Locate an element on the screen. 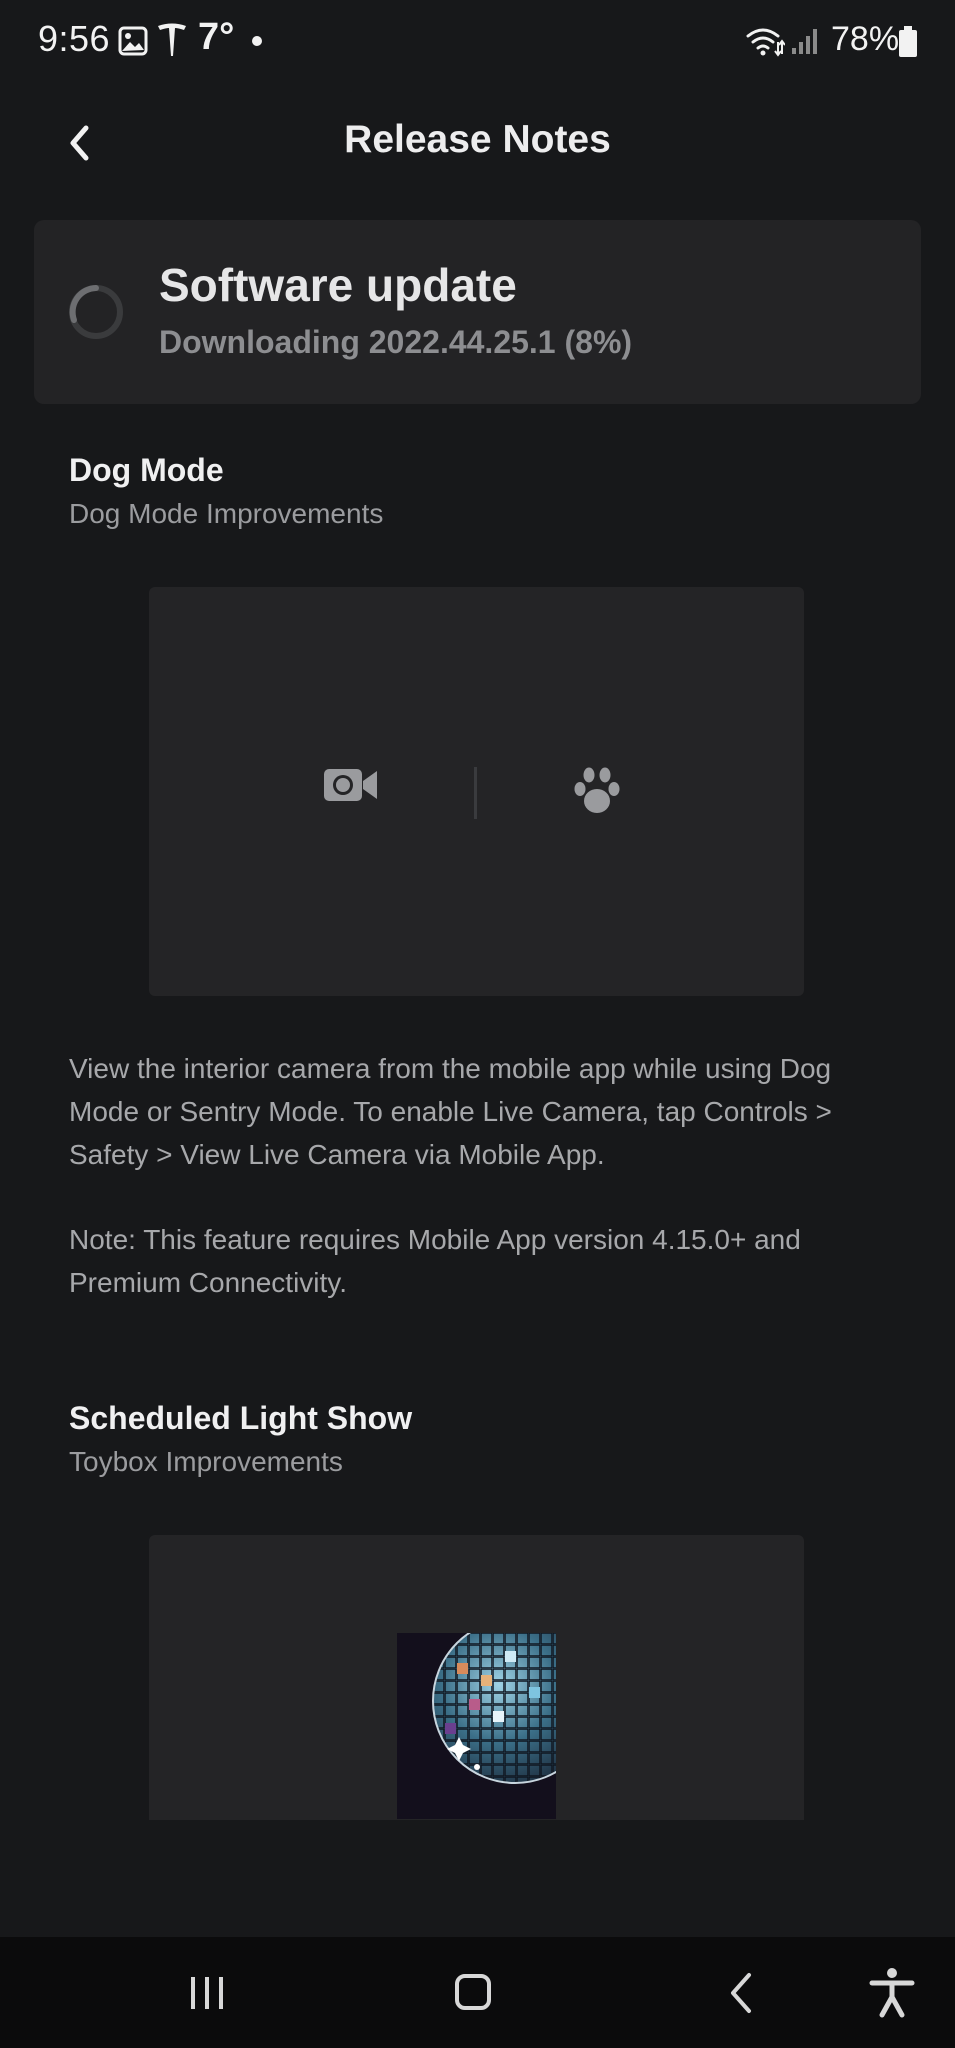  home-button is located at coordinates (473, 1993).